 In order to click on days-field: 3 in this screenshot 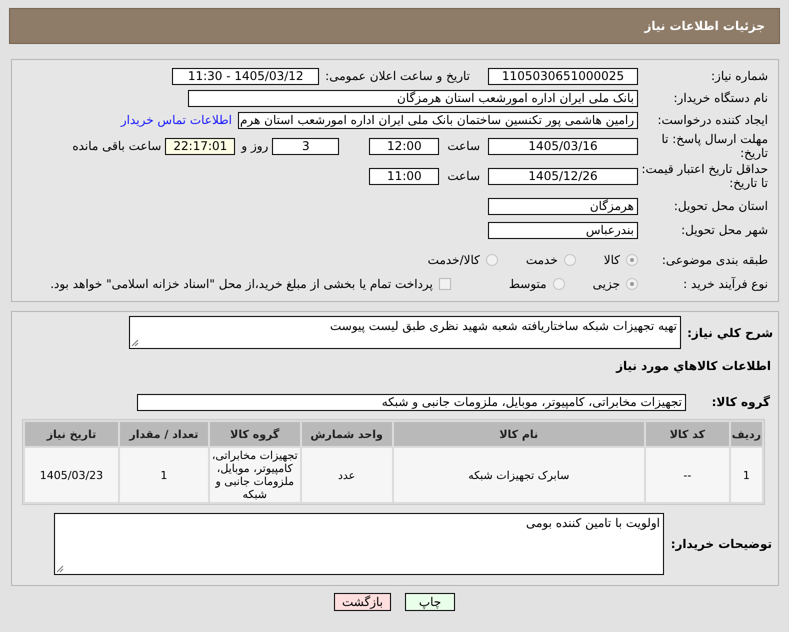, I will do `click(306, 146)`.